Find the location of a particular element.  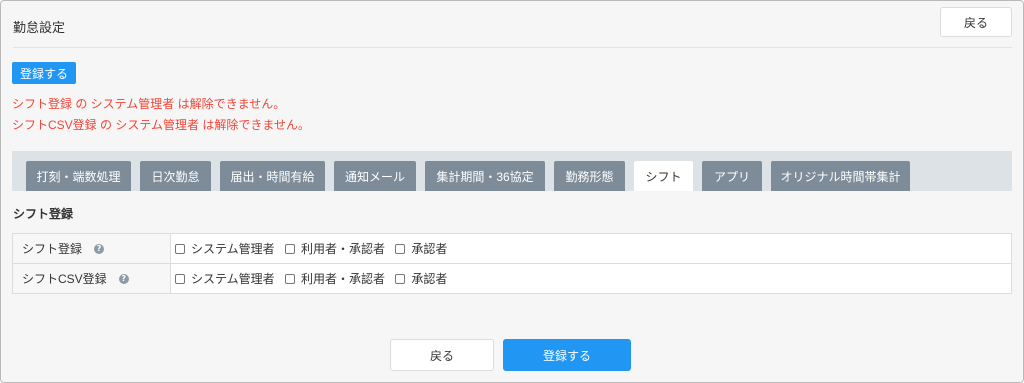

row-label-cell: シフトCSV登録 is located at coordinates (91, 278).